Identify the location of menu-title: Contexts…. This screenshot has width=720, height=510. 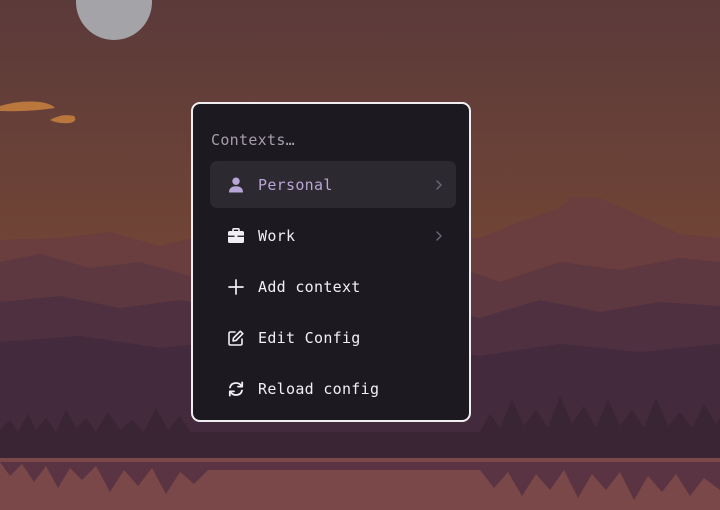
(253, 140).